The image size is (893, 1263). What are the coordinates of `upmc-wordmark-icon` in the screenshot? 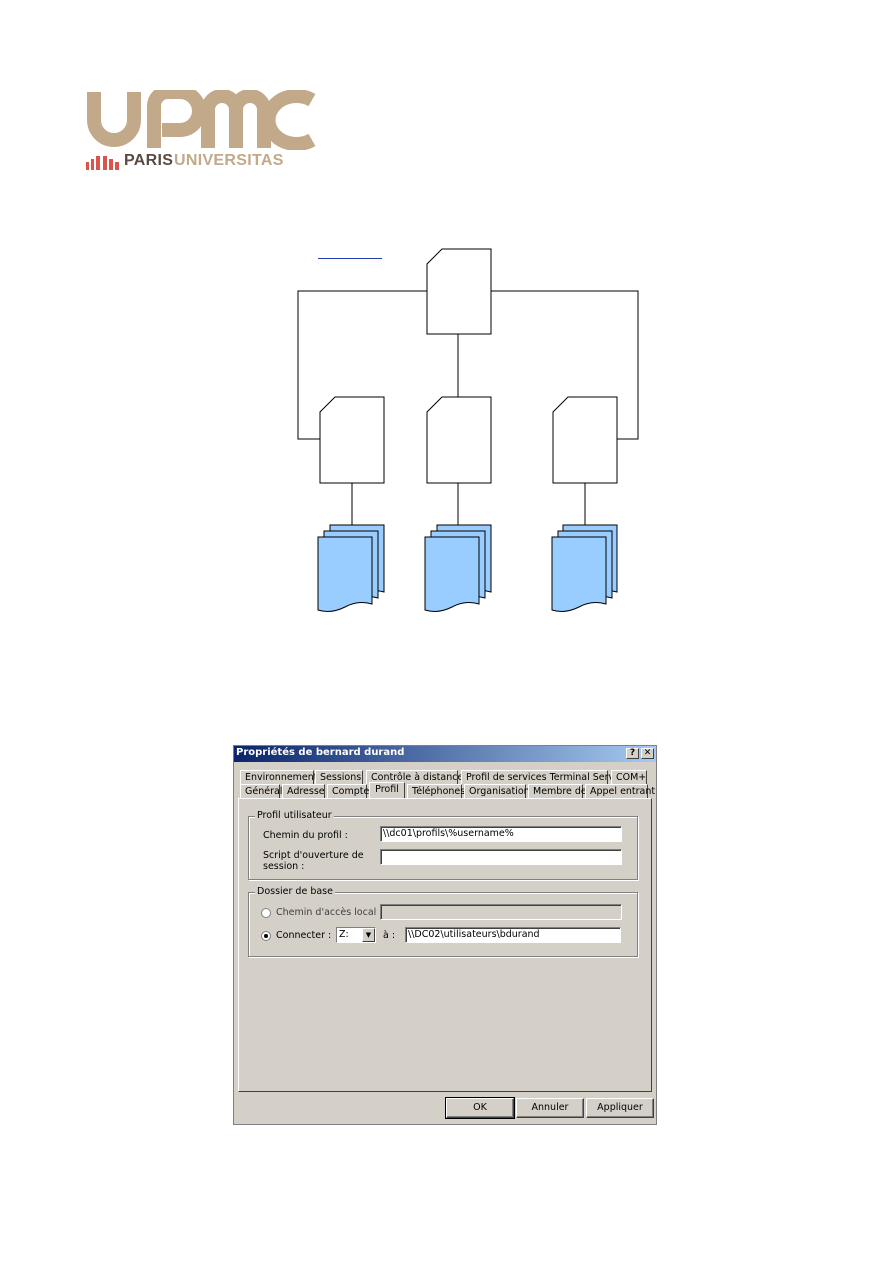 It's located at (201, 118).